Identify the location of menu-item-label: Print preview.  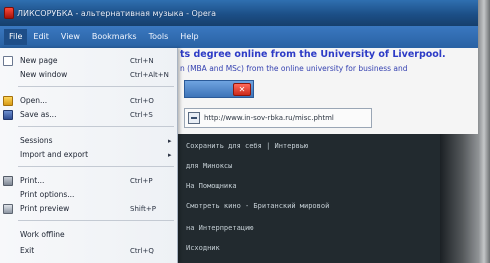
(45, 208).